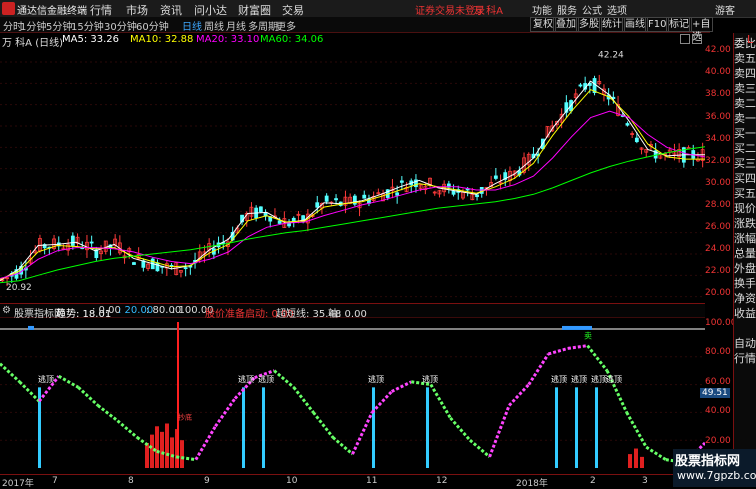 The image size is (756, 489). Describe the element at coordinates (52, 11) in the screenshot. I see `app-title: 通达信金融终端` at that location.